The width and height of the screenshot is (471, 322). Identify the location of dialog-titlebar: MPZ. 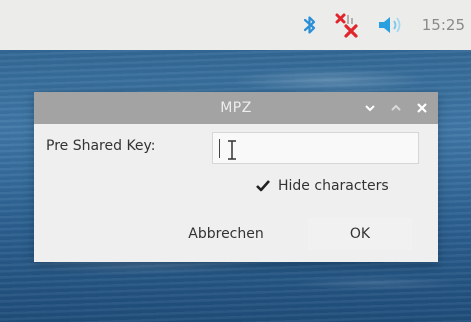
(236, 108).